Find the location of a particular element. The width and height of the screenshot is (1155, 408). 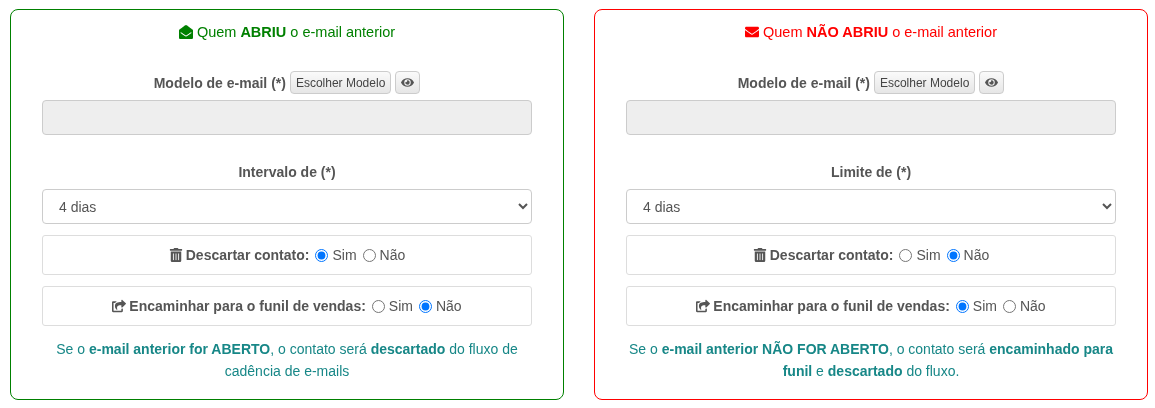

envelope-icon is located at coordinates (752, 32).